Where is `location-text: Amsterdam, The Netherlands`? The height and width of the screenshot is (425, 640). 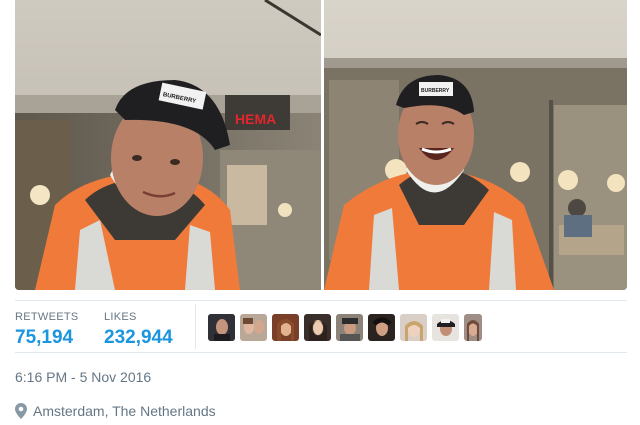
location-text: Amsterdam, The Netherlands is located at coordinates (124, 411).